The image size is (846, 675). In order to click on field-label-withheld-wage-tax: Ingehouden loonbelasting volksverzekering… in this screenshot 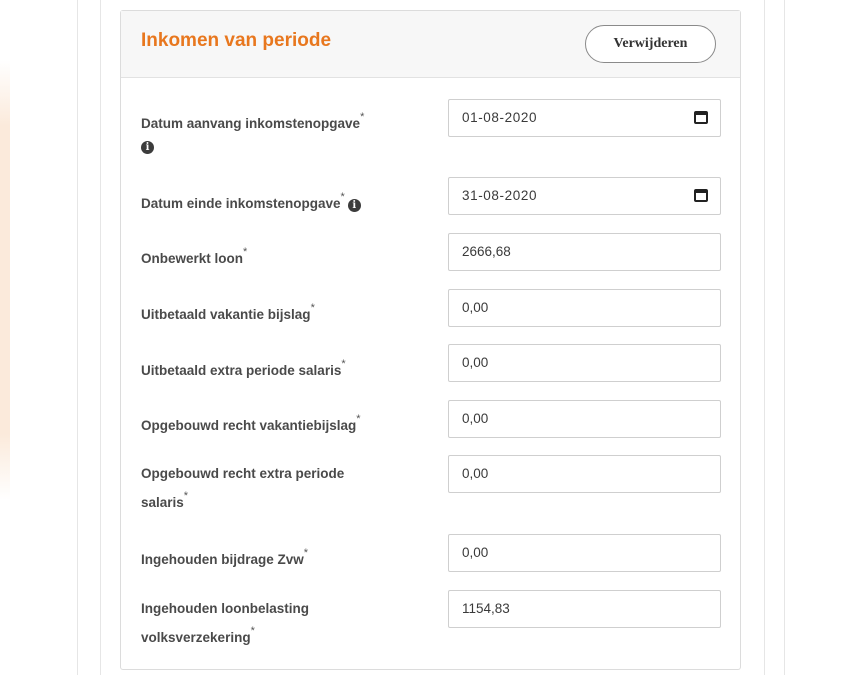, I will do `click(225, 623)`.